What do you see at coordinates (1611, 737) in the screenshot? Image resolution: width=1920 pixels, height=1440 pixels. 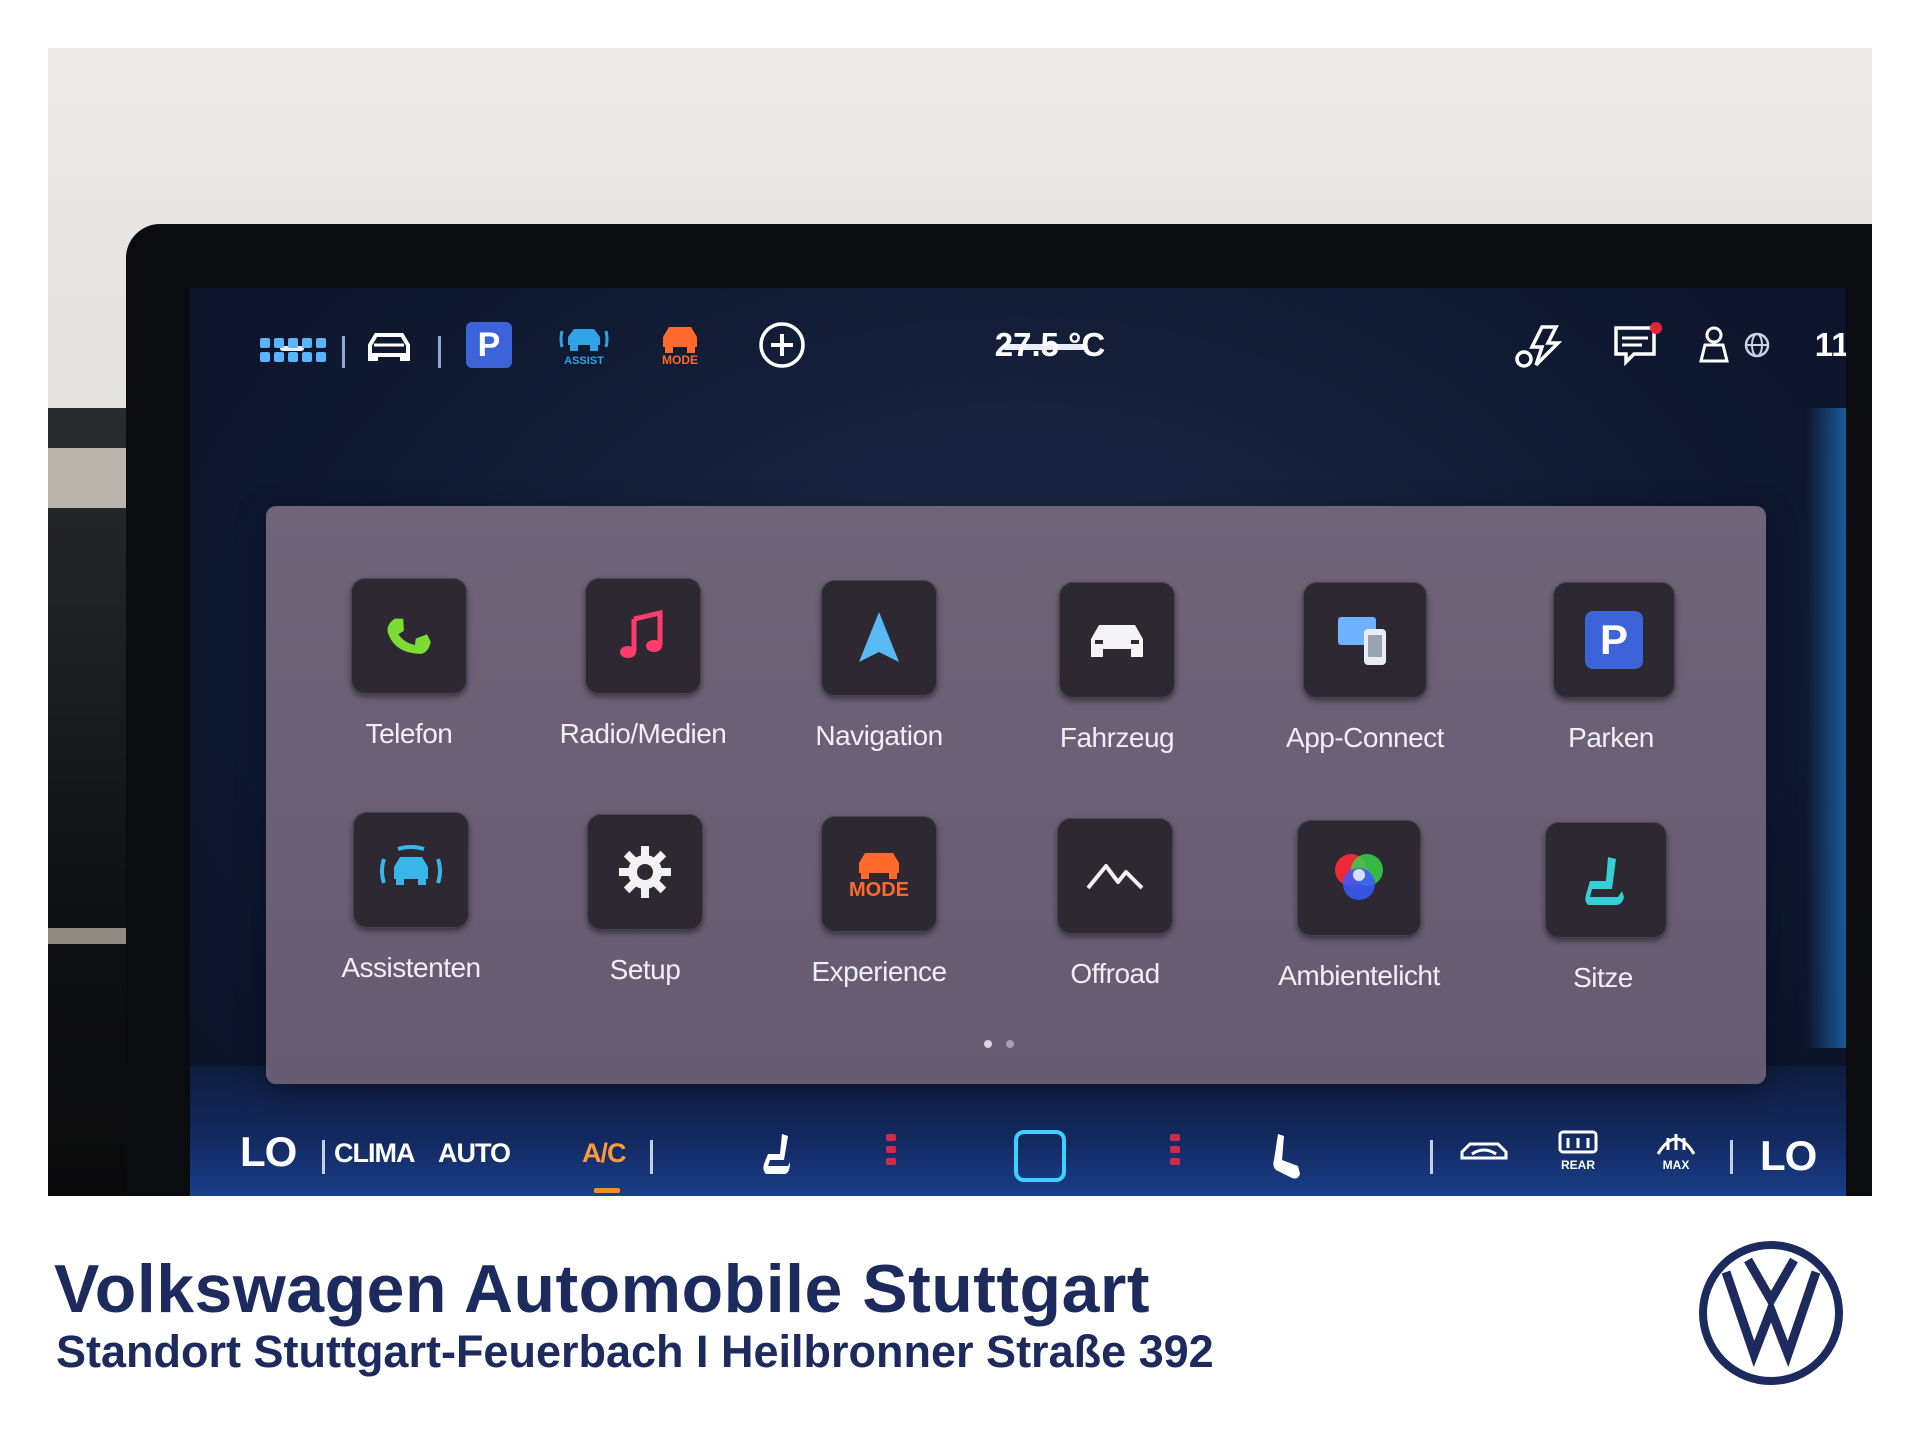 I see `app-label: Parken` at bounding box center [1611, 737].